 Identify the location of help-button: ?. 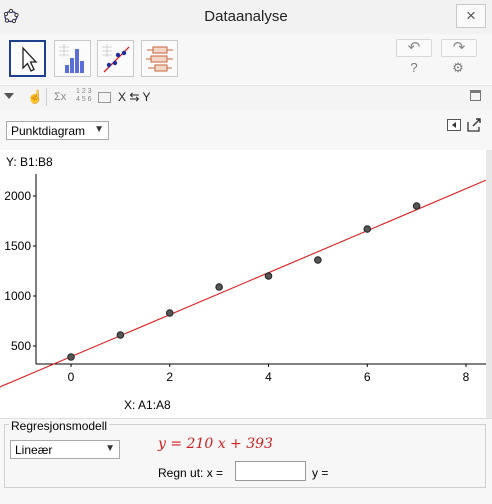
(414, 67).